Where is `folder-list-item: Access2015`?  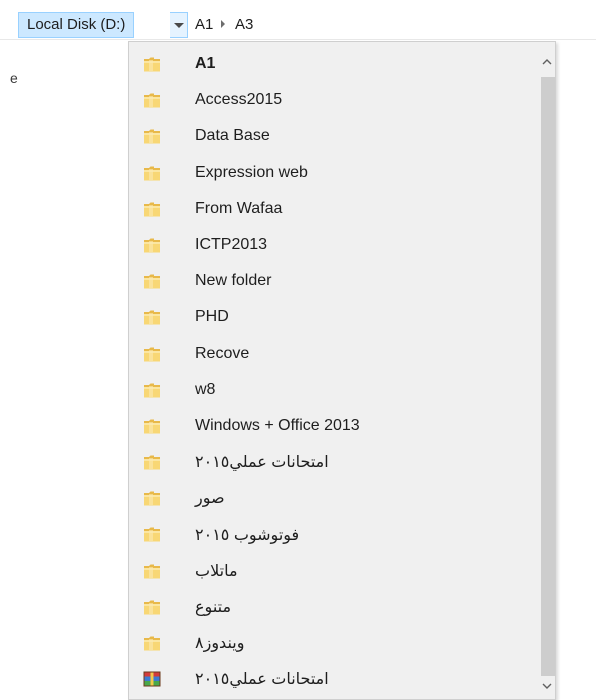 folder-list-item: Access2015 is located at coordinates (334, 100).